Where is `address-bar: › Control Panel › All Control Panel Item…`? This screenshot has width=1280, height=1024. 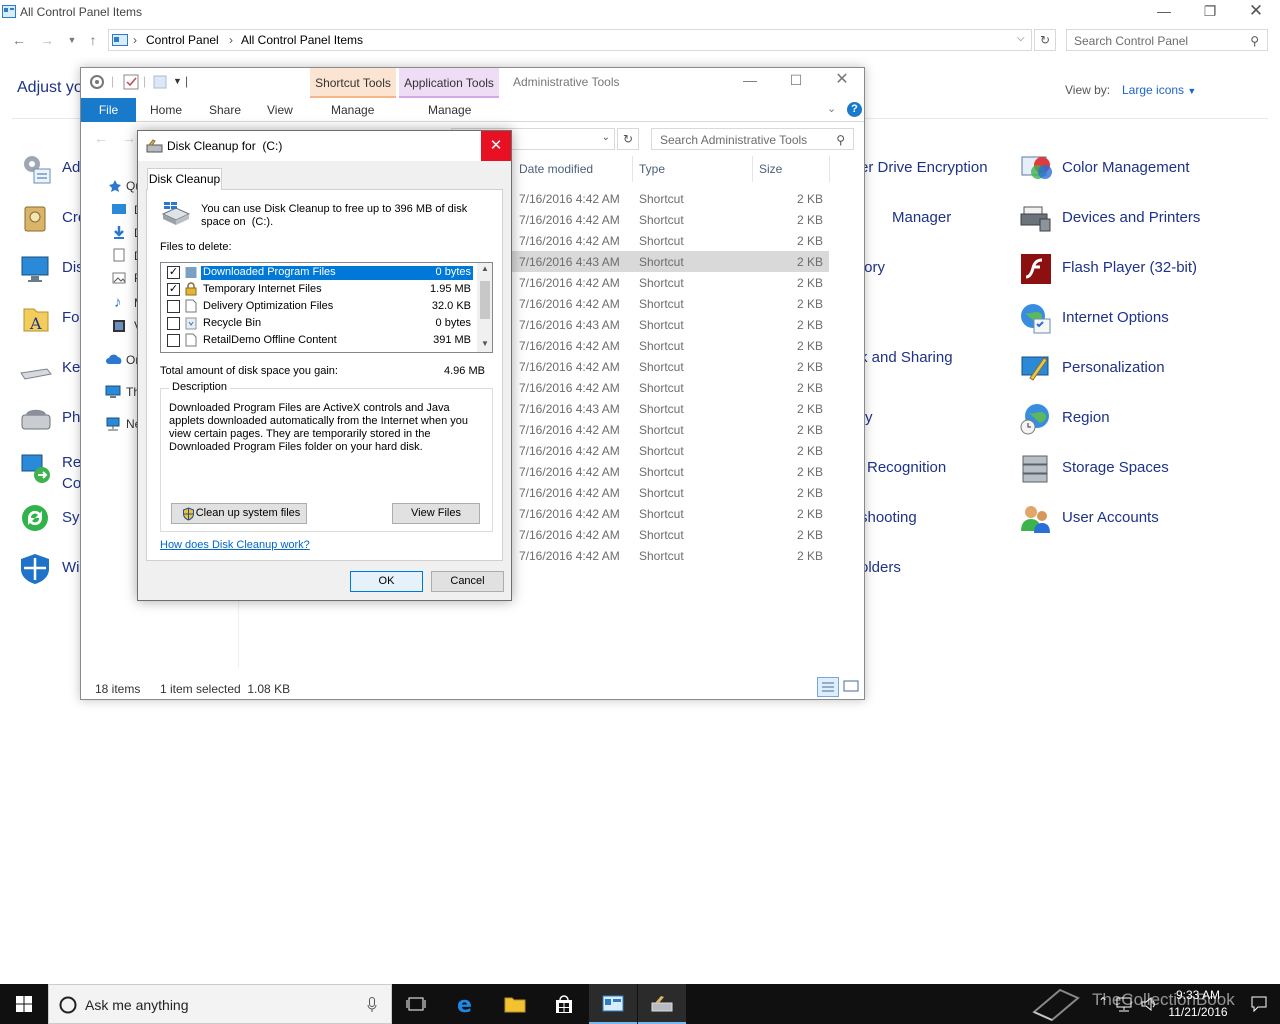
address-bar: › Control Panel › All Control Panel Item… is located at coordinates (570, 40).